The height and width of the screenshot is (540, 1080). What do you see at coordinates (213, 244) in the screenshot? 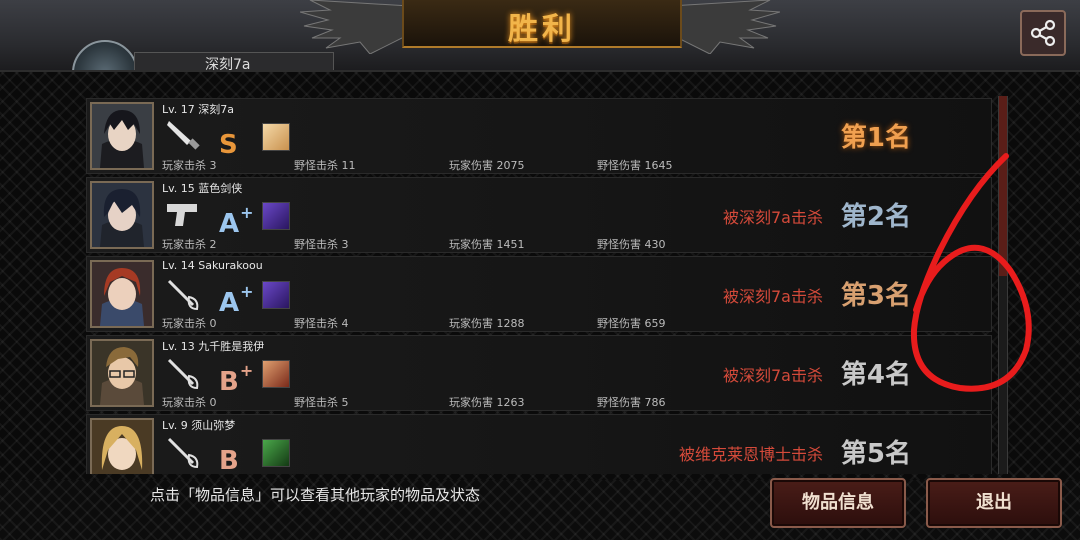
I see `player-kills-value: 2` at bounding box center [213, 244].